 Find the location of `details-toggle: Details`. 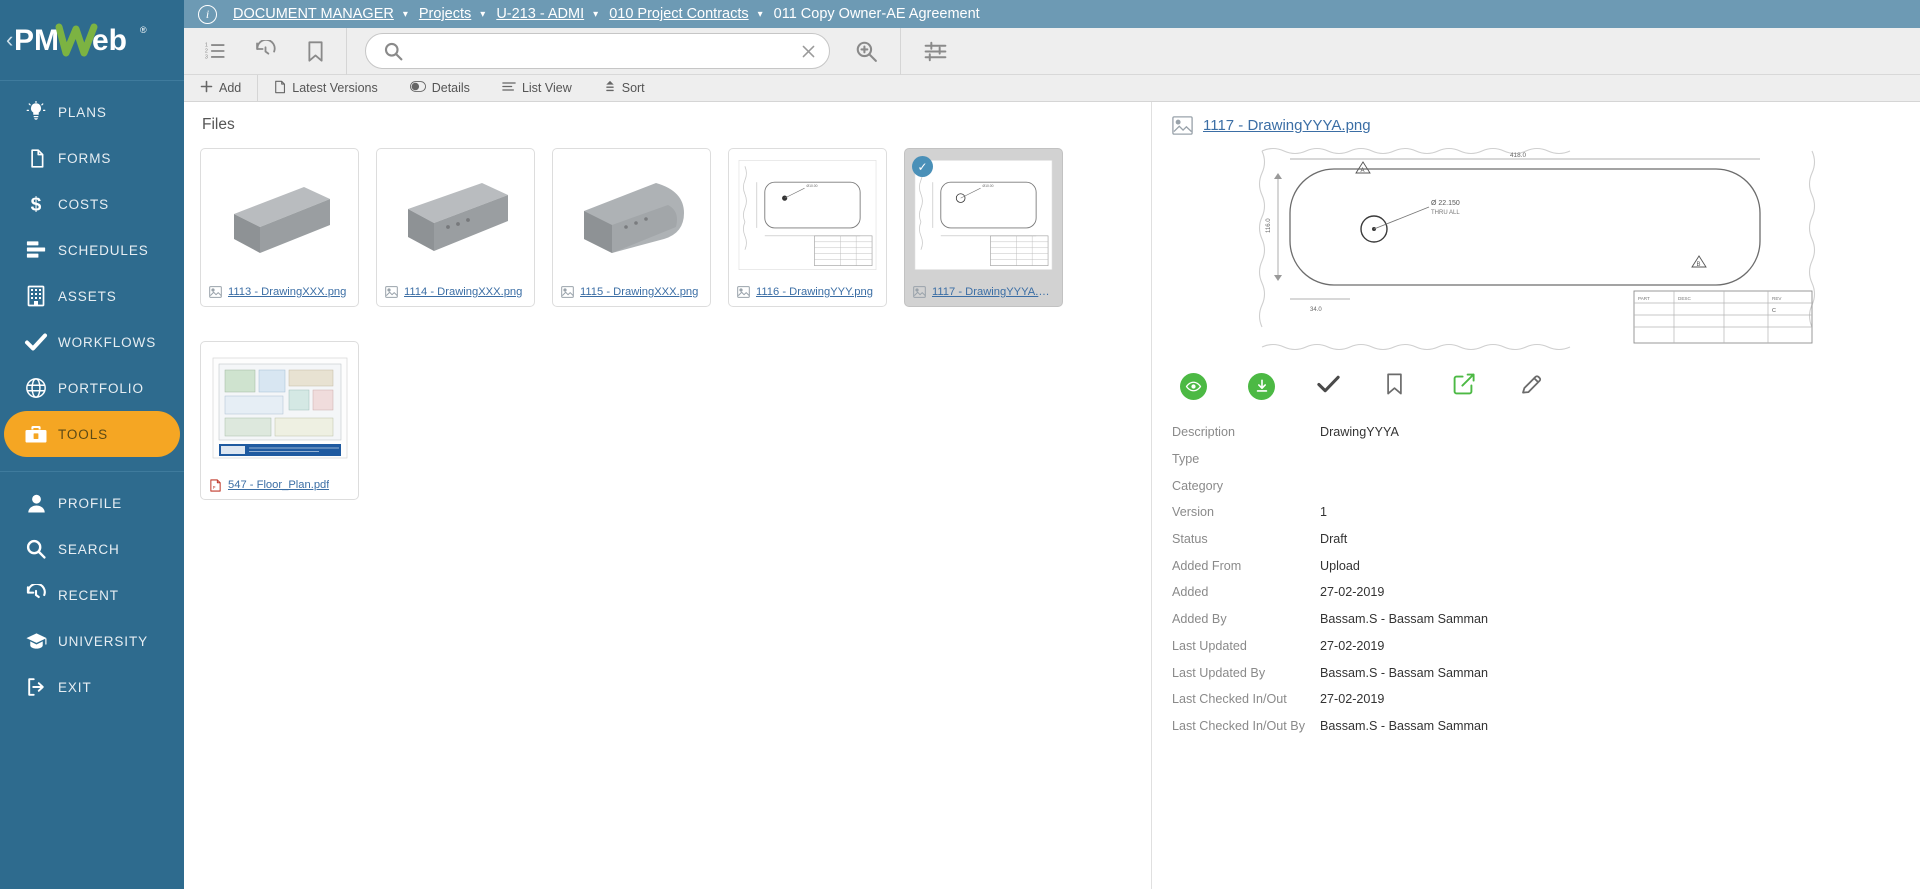

details-toggle: Details is located at coordinates (440, 88).